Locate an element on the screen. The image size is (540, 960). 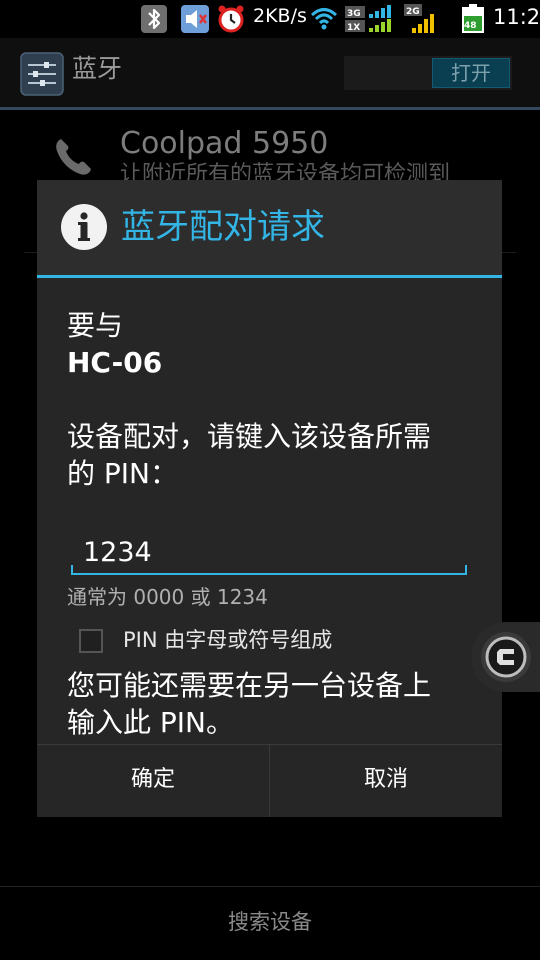
pair-device-name: HC-06 is located at coordinates (115, 362).